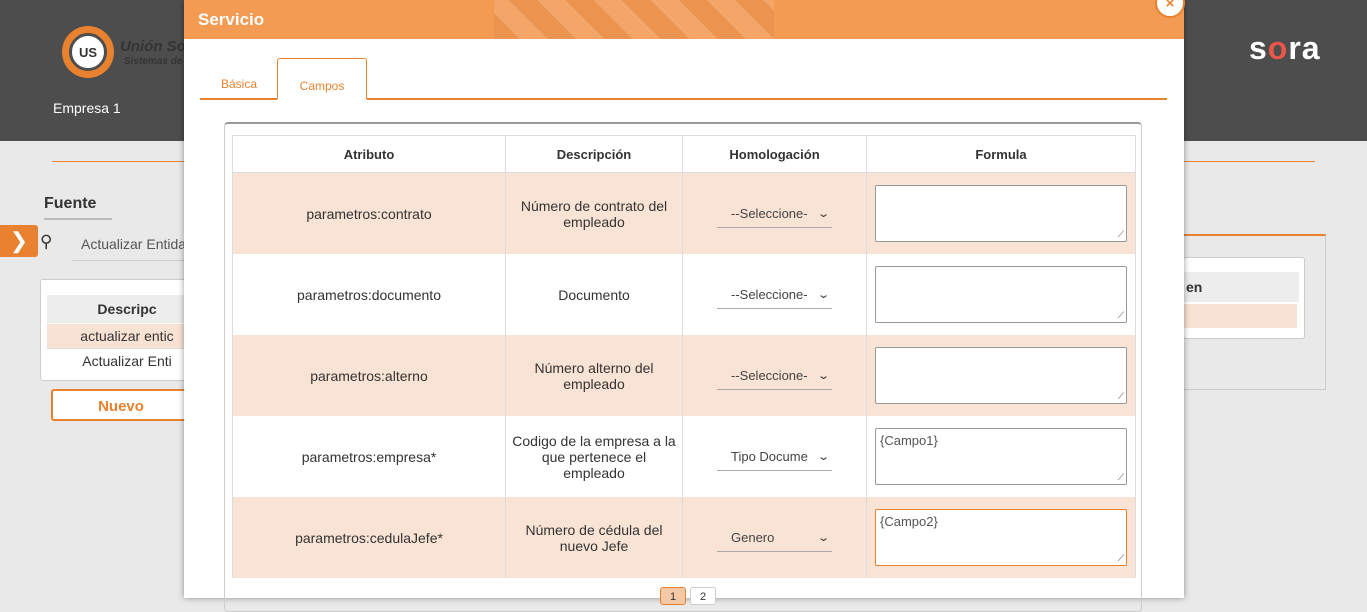  Describe the element at coordinates (673, 596) in the screenshot. I see `page-button: 1` at that location.